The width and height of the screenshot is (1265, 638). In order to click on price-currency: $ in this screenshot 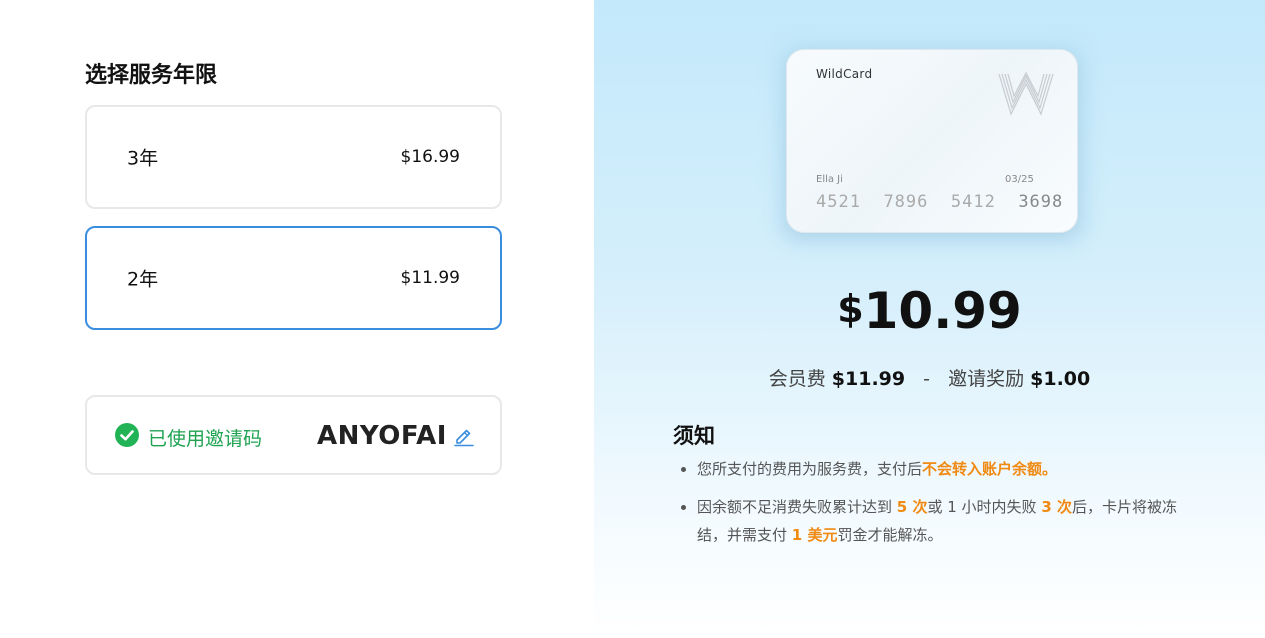, I will do `click(850, 309)`.